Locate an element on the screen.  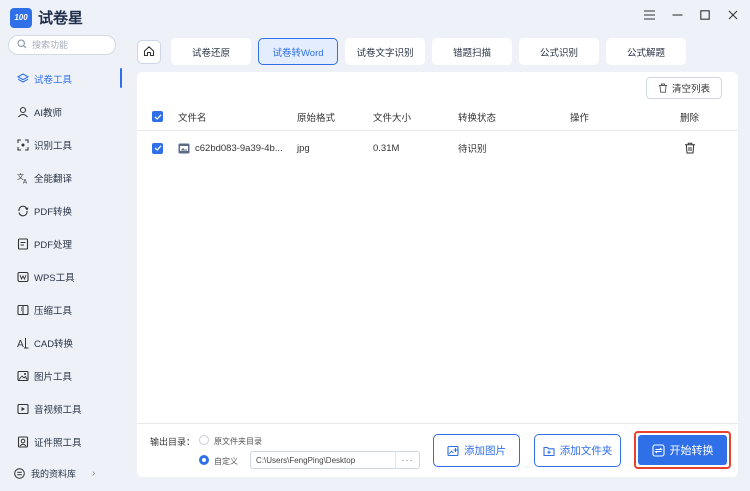
add-folder-button: 添加文件夹 is located at coordinates (577, 450).